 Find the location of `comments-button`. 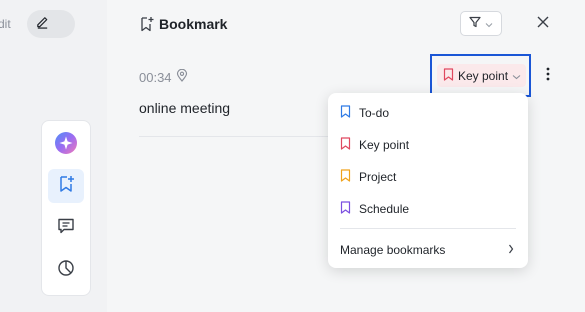

comments-button is located at coordinates (66, 228).